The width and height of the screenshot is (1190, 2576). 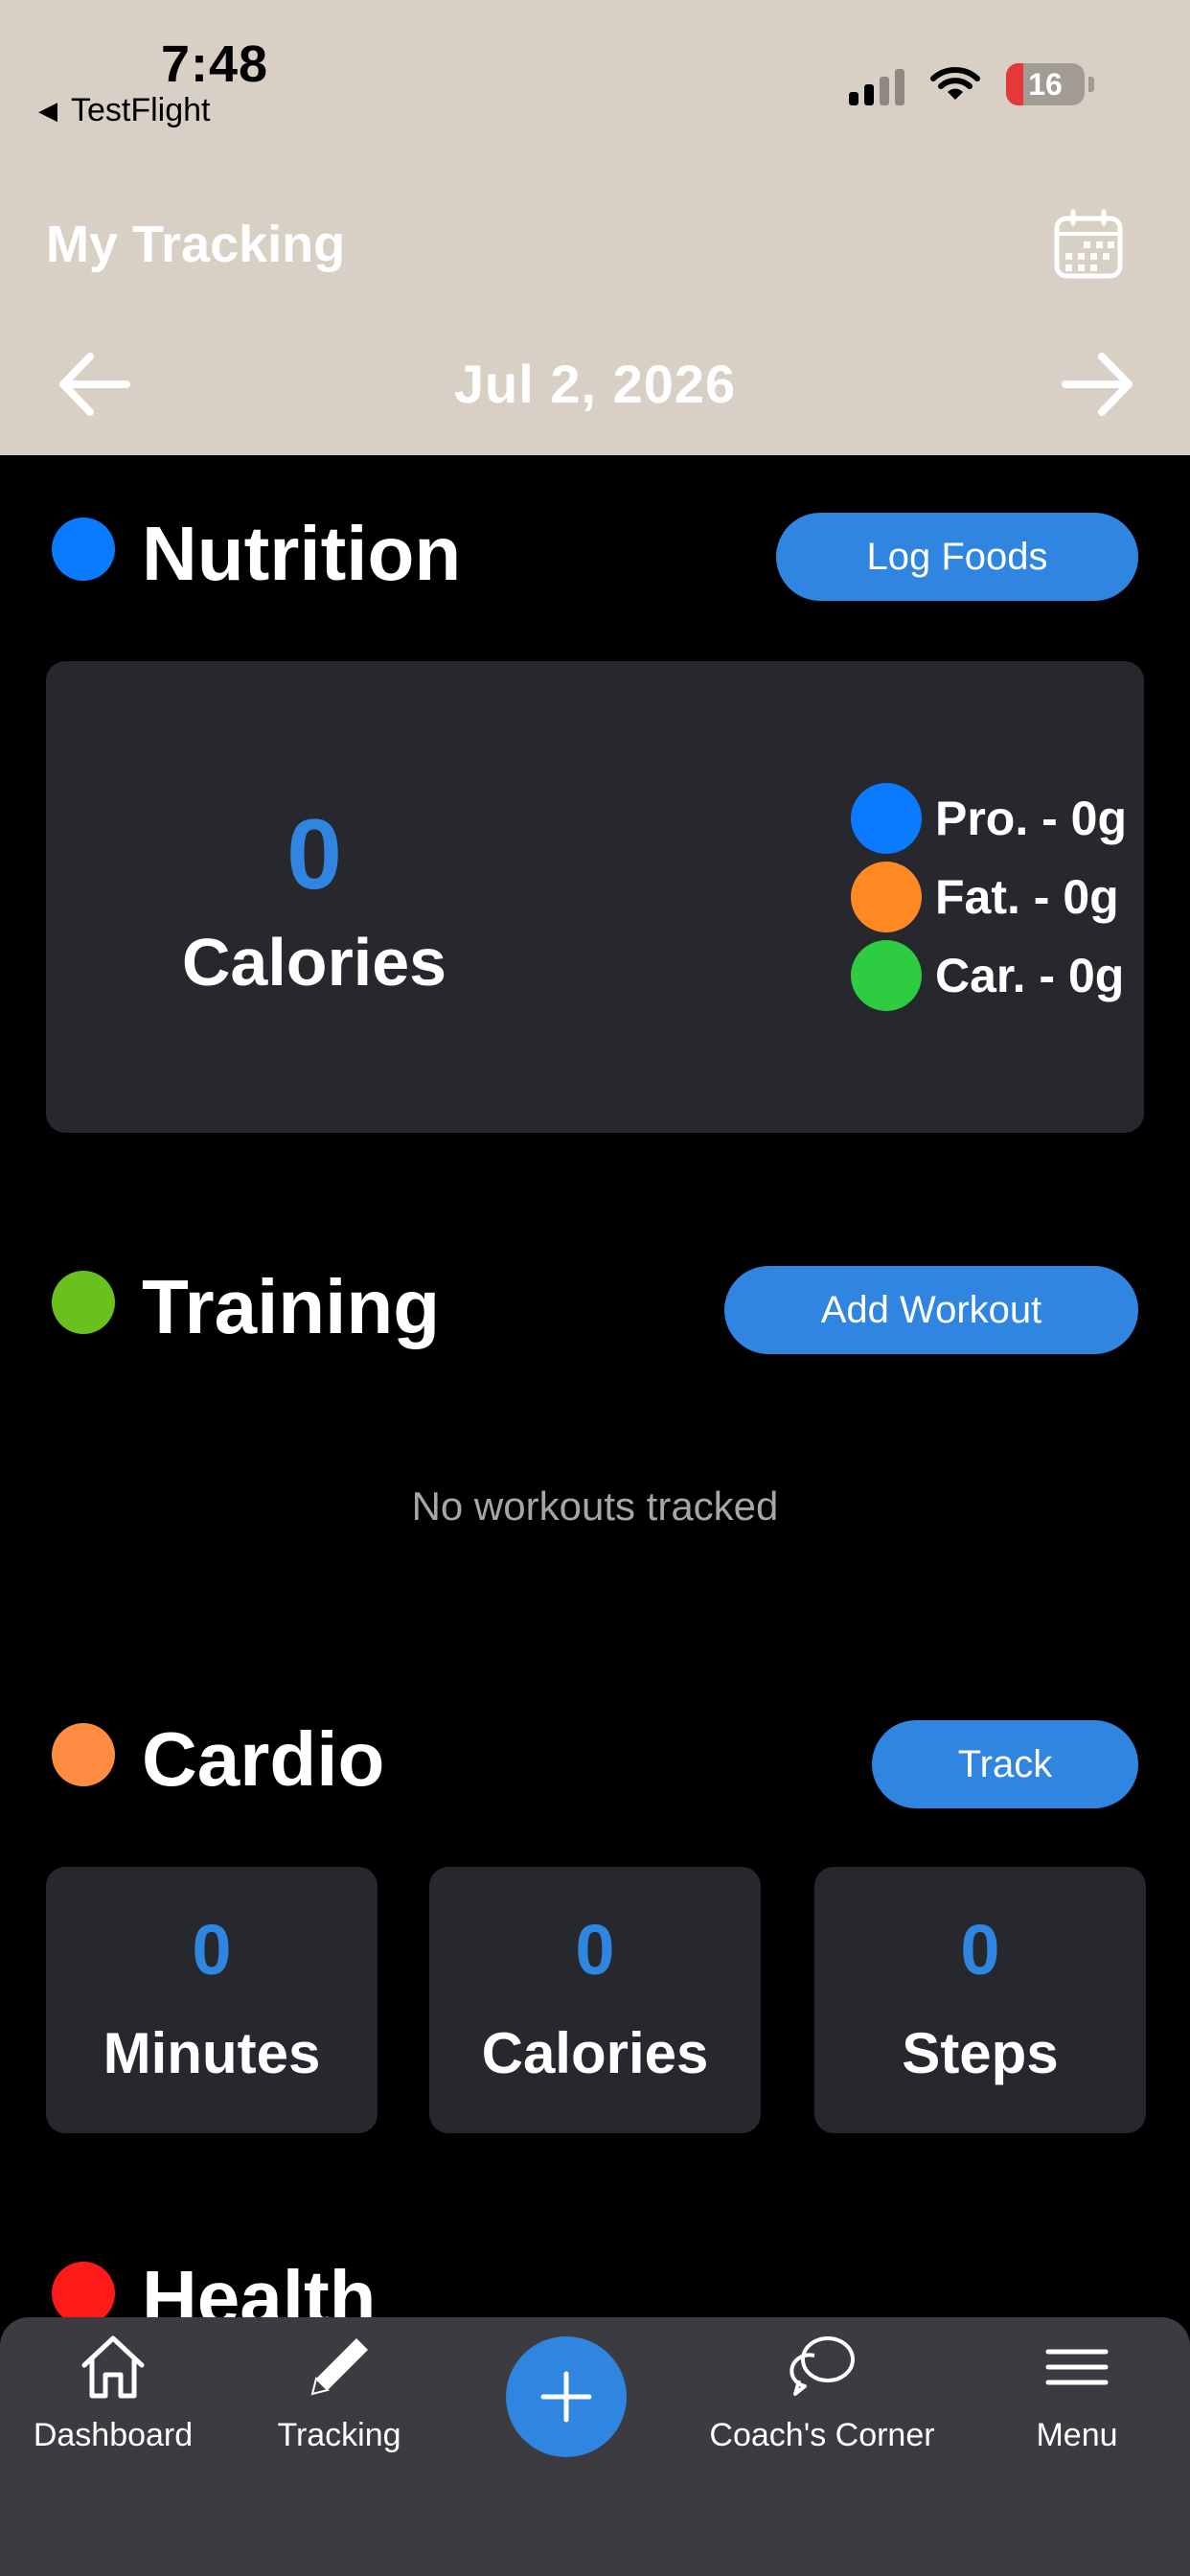 What do you see at coordinates (981, 2053) in the screenshot?
I see `steps-label: Steps` at bounding box center [981, 2053].